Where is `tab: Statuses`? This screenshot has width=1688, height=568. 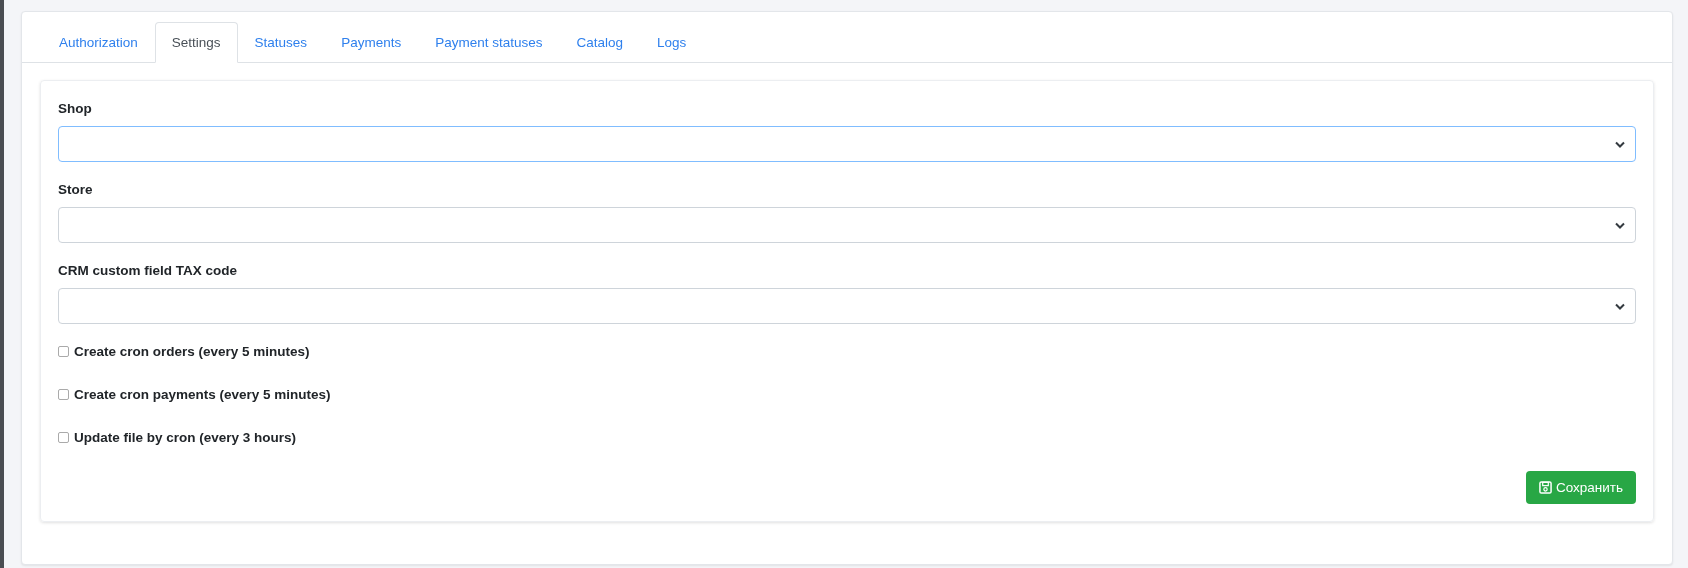
tab: Statuses is located at coordinates (281, 42).